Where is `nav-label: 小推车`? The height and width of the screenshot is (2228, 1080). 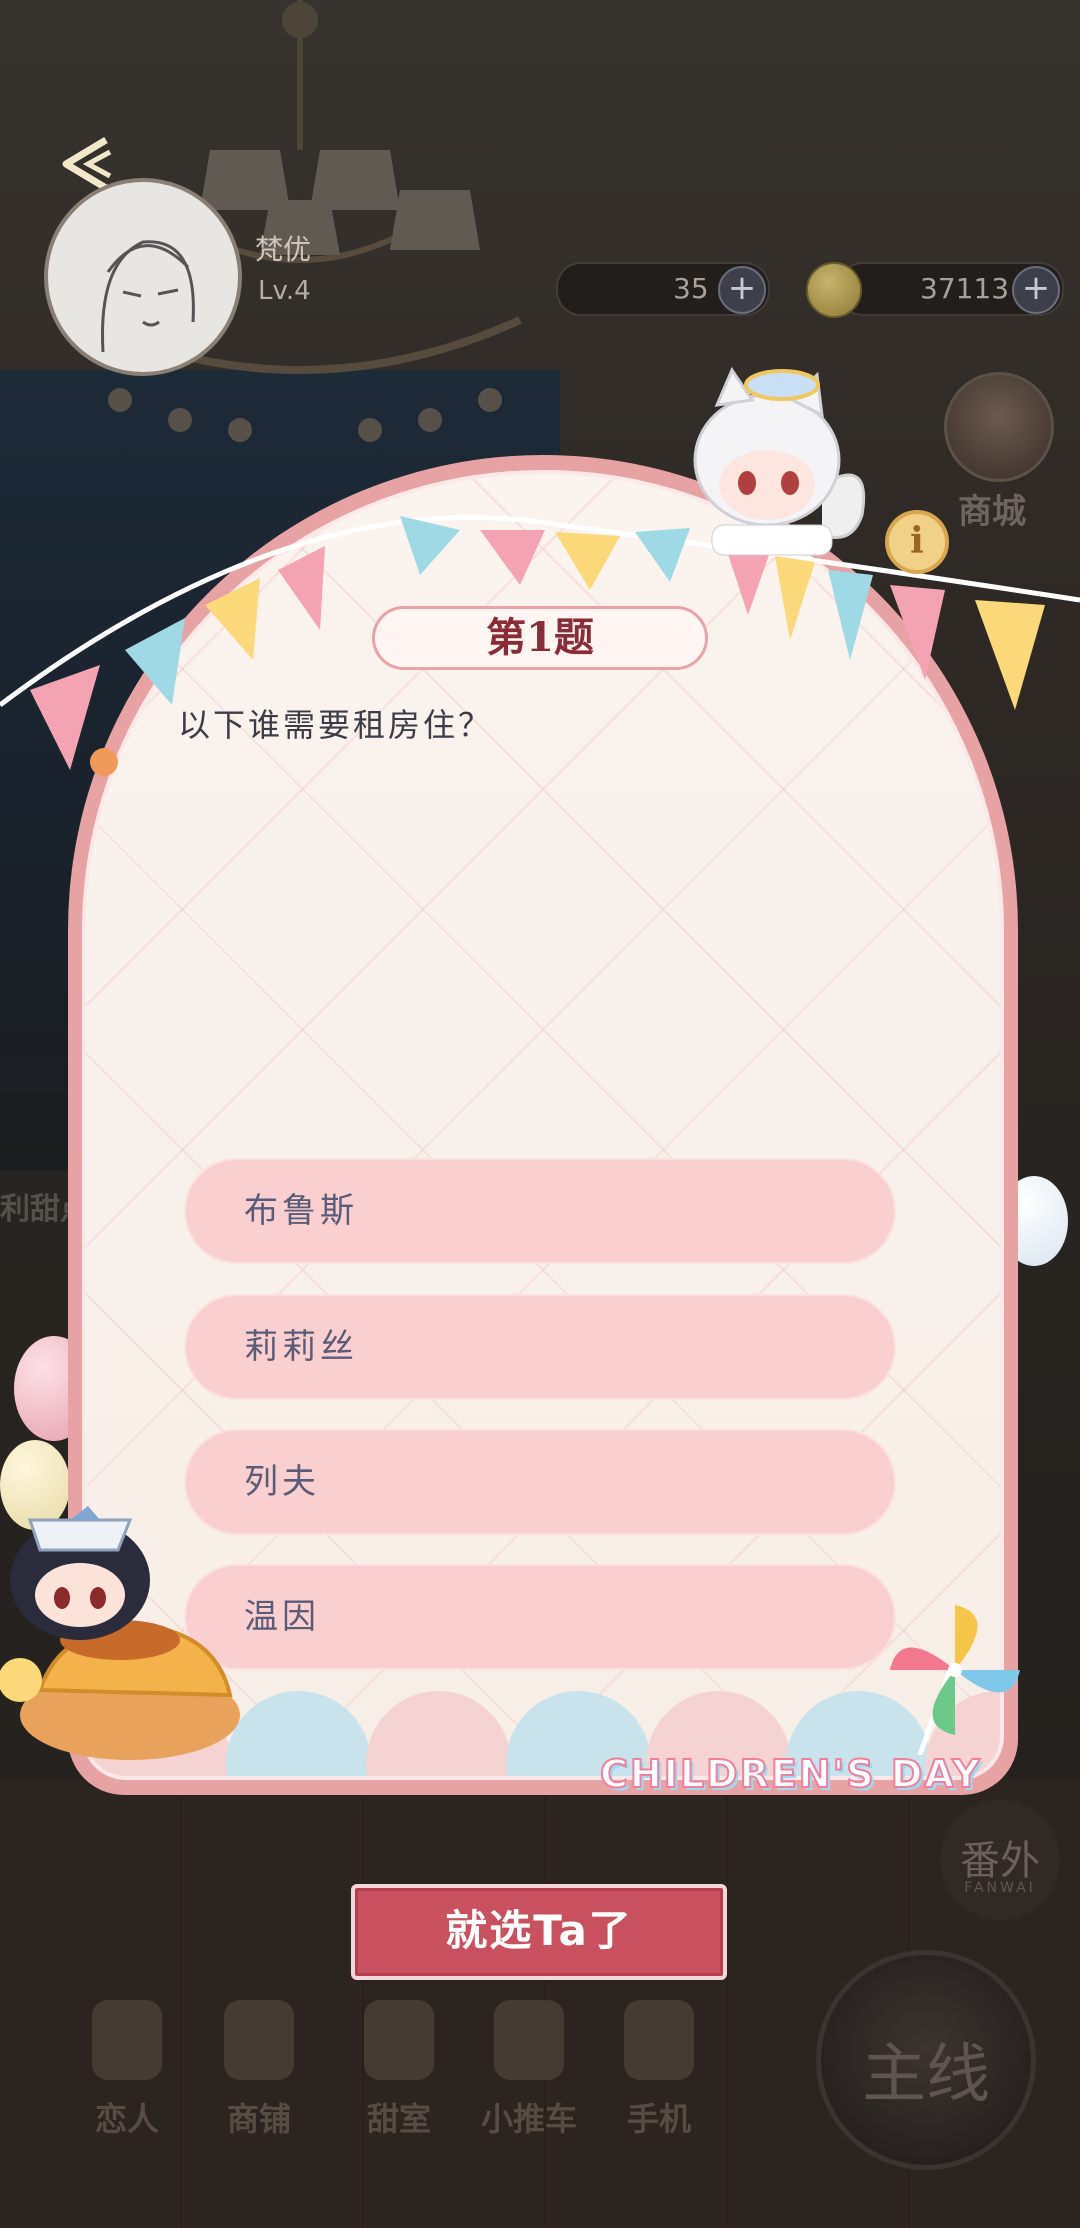
nav-label: 小推车 is located at coordinates (528, 2119).